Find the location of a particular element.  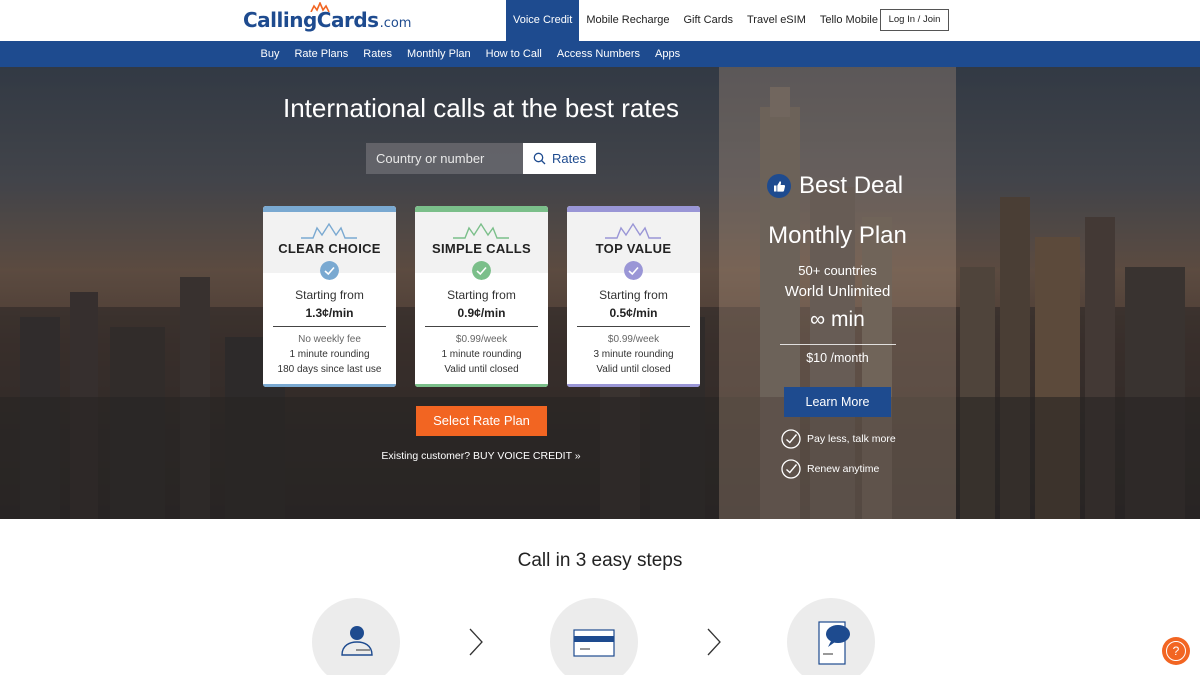

subnav-rates: Rates is located at coordinates (378, 54).